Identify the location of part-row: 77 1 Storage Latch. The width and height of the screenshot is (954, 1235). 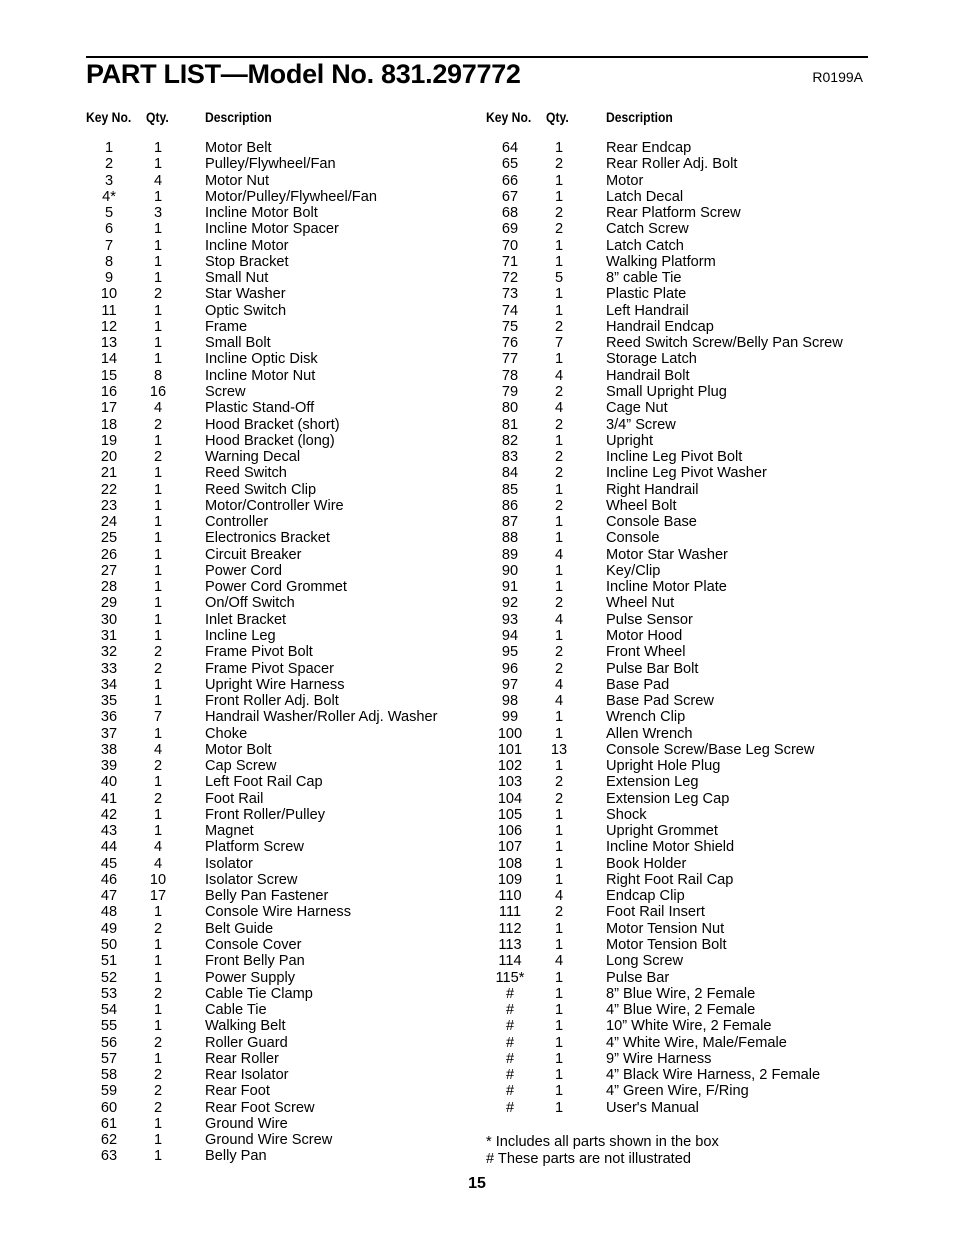
(477, 359).